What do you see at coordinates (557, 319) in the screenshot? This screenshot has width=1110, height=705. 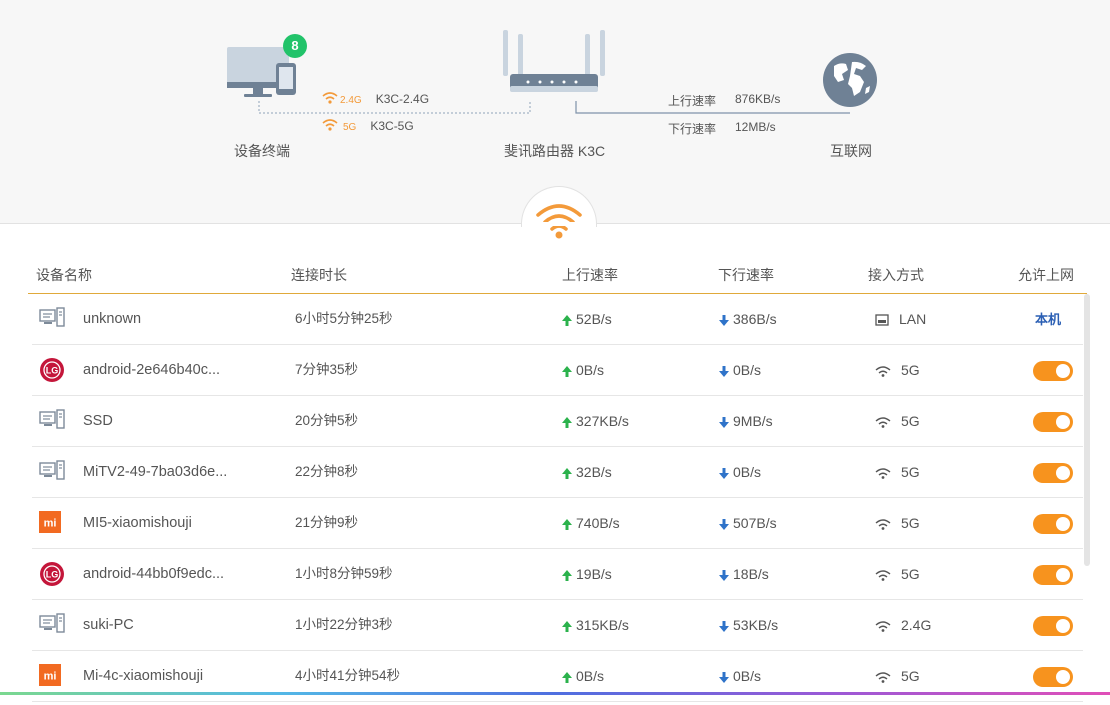 I see `table-row: unknown 6小时5分钟25秒 52B/s 386B/s LAN 本机` at bounding box center [557, 319].